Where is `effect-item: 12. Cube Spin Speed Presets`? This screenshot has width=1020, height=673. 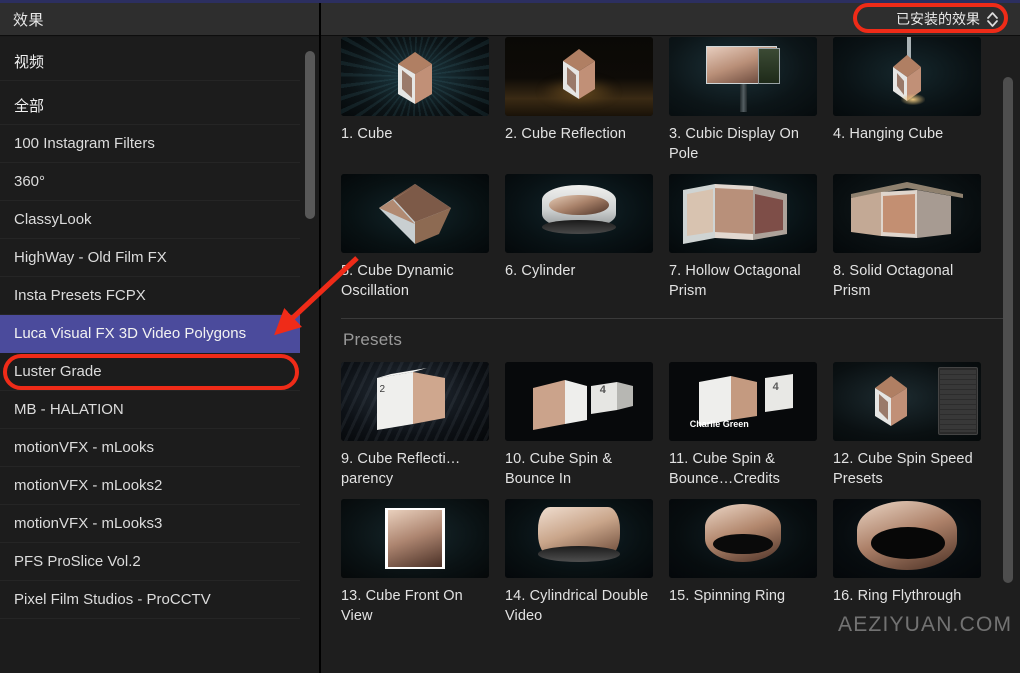
effect-item: 12. Cube Spin Speed Presets is located at coordinates (915, 430).